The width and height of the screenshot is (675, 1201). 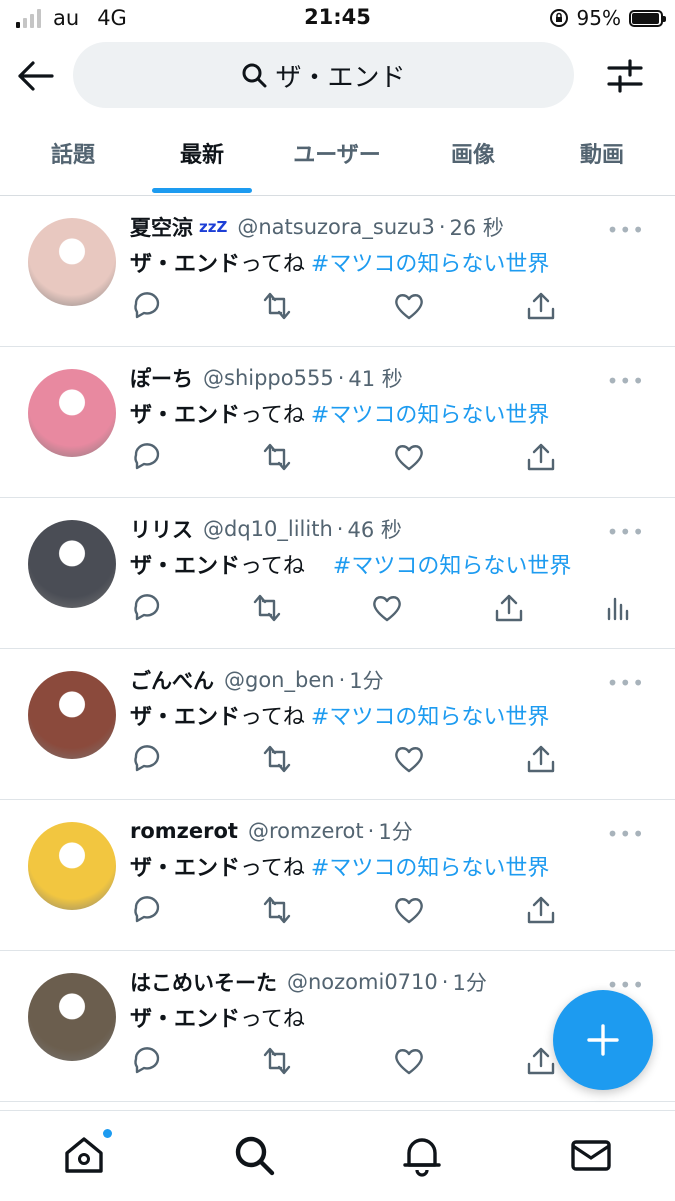 What do you see at coordinates (374, 530) in the screenshot?
I see `tweet-time: 46 秒` at bounding box center [374, 530].